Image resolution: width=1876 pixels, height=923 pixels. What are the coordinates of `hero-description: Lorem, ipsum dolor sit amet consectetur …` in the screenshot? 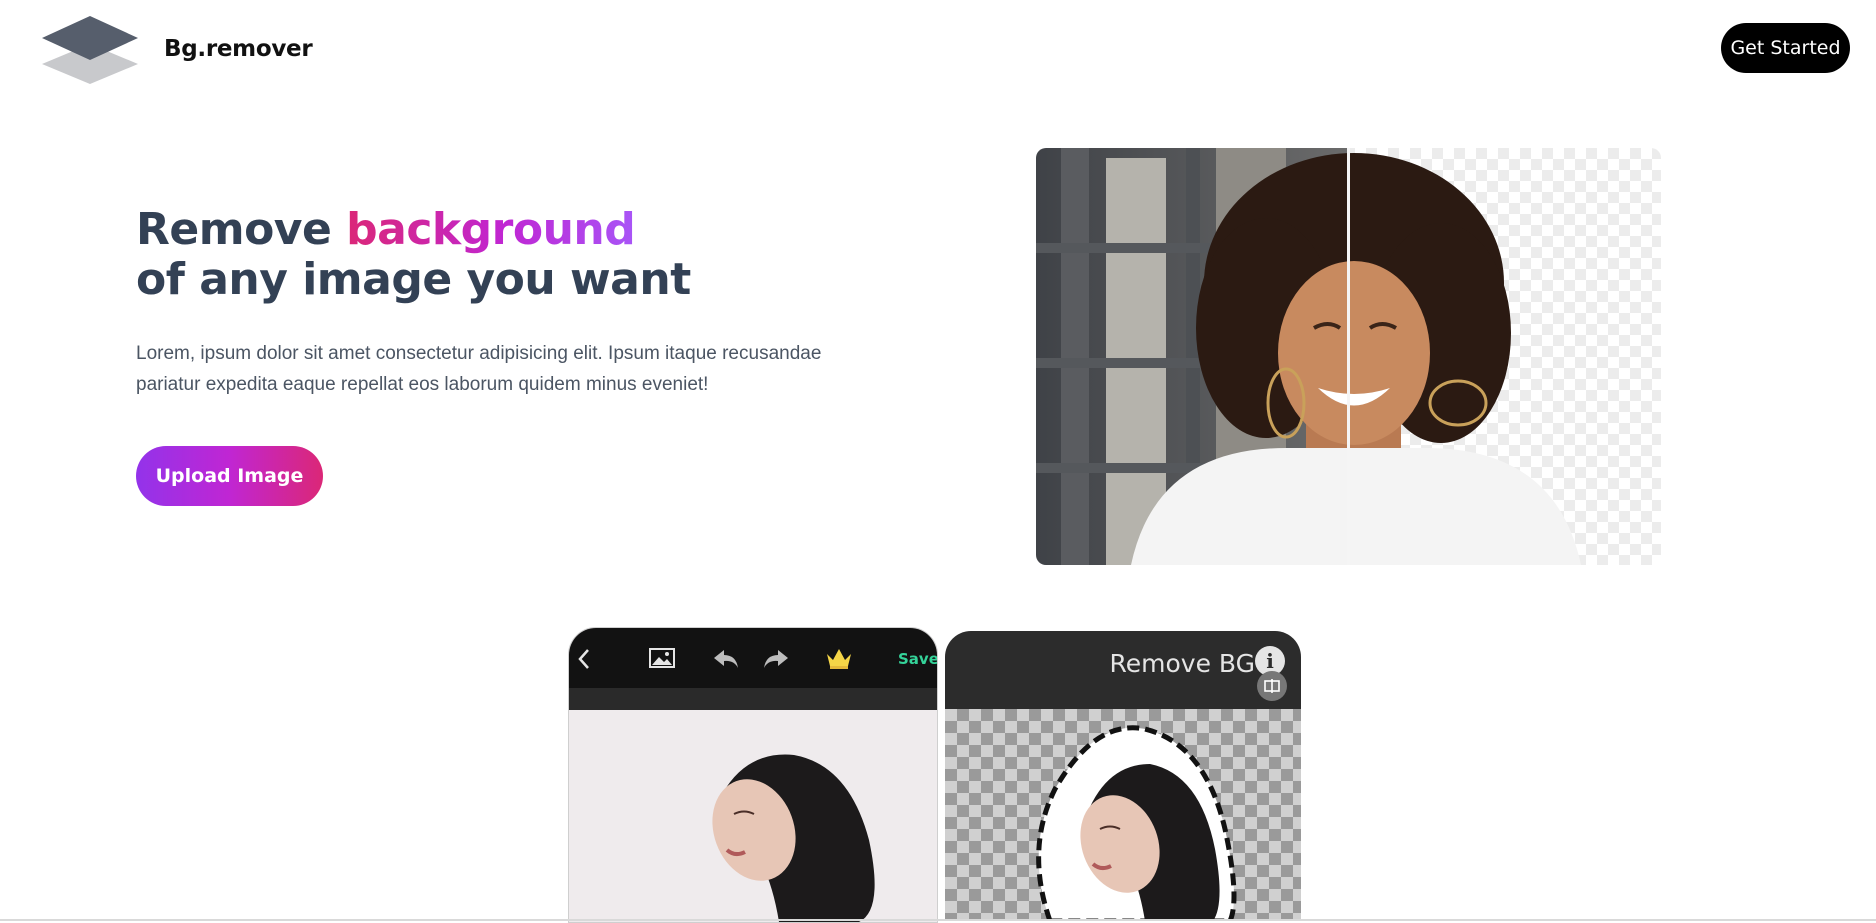 It's located at (479, 369).